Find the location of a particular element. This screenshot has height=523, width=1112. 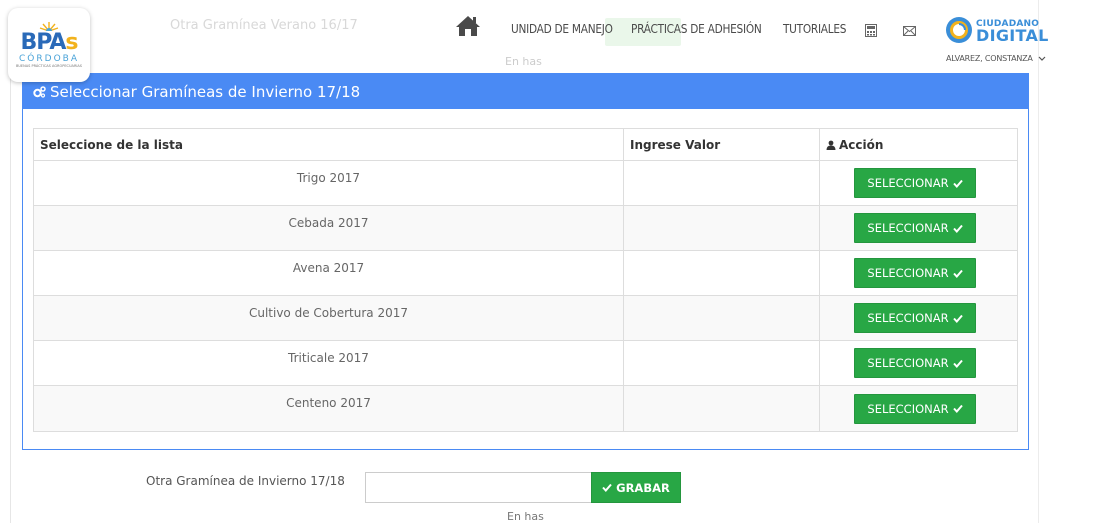

logo-subtitle: CÓRDOBA is located at coordinates (49, 59).